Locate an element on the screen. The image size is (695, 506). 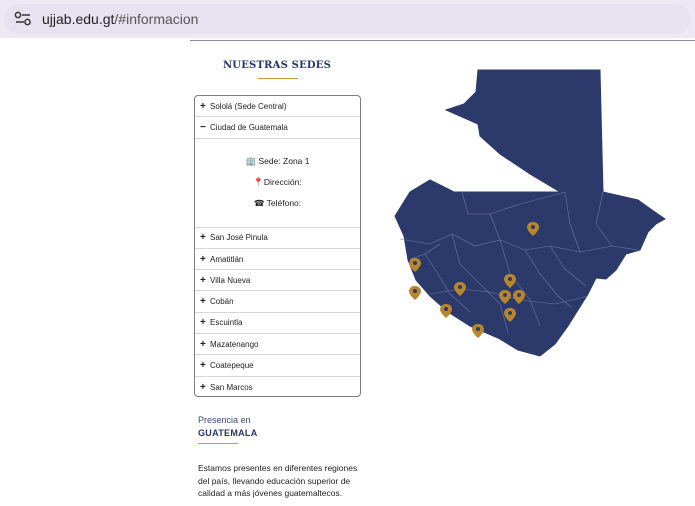
section-title: NUESTRAS SEDES is located at coordinates (277, 65).